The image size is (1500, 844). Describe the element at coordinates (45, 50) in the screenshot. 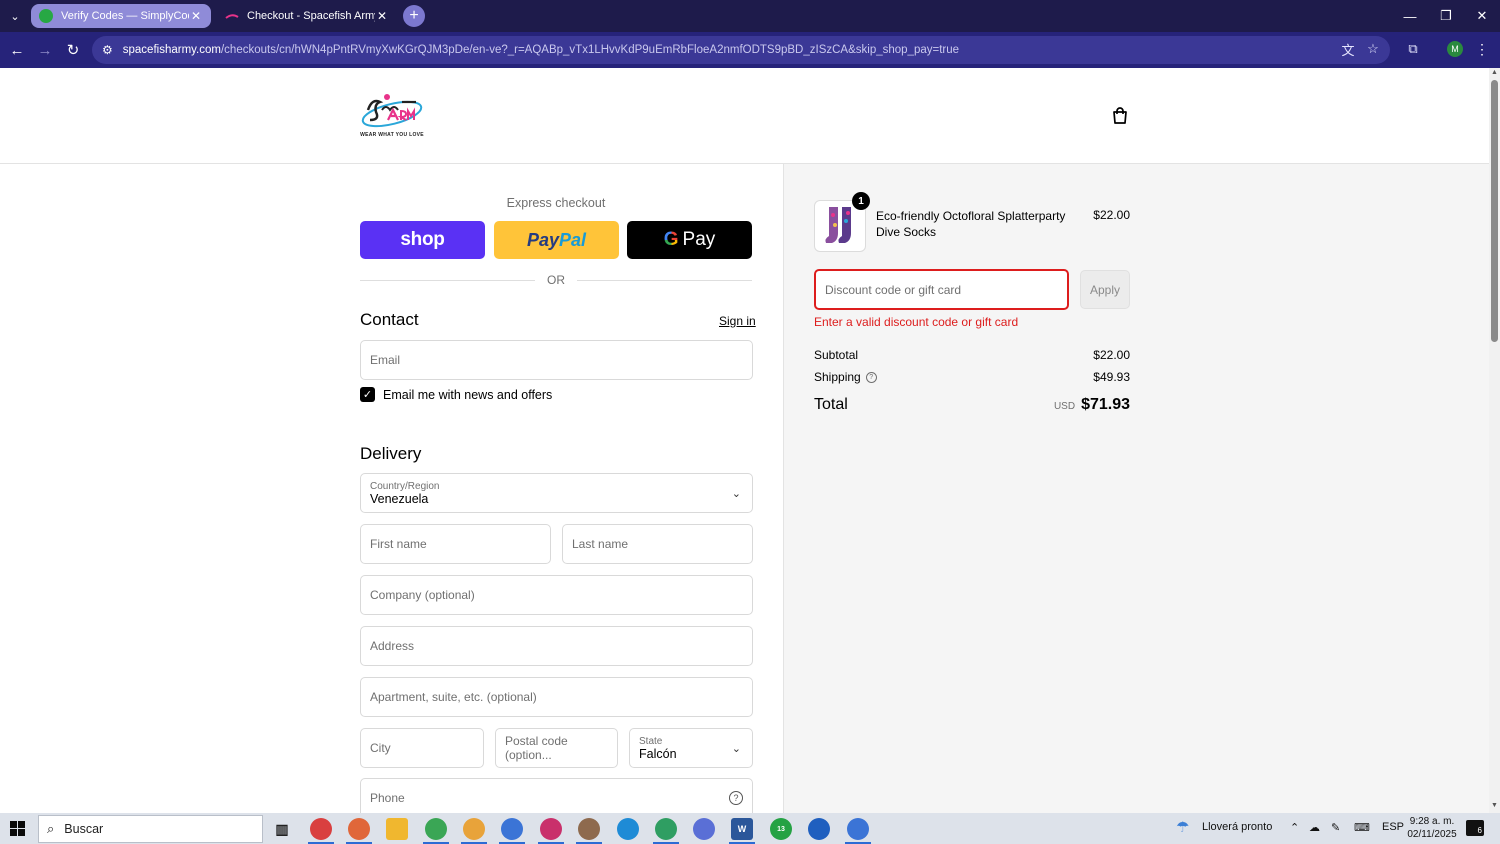

I see `forward-arrow-icon: →` at that location.